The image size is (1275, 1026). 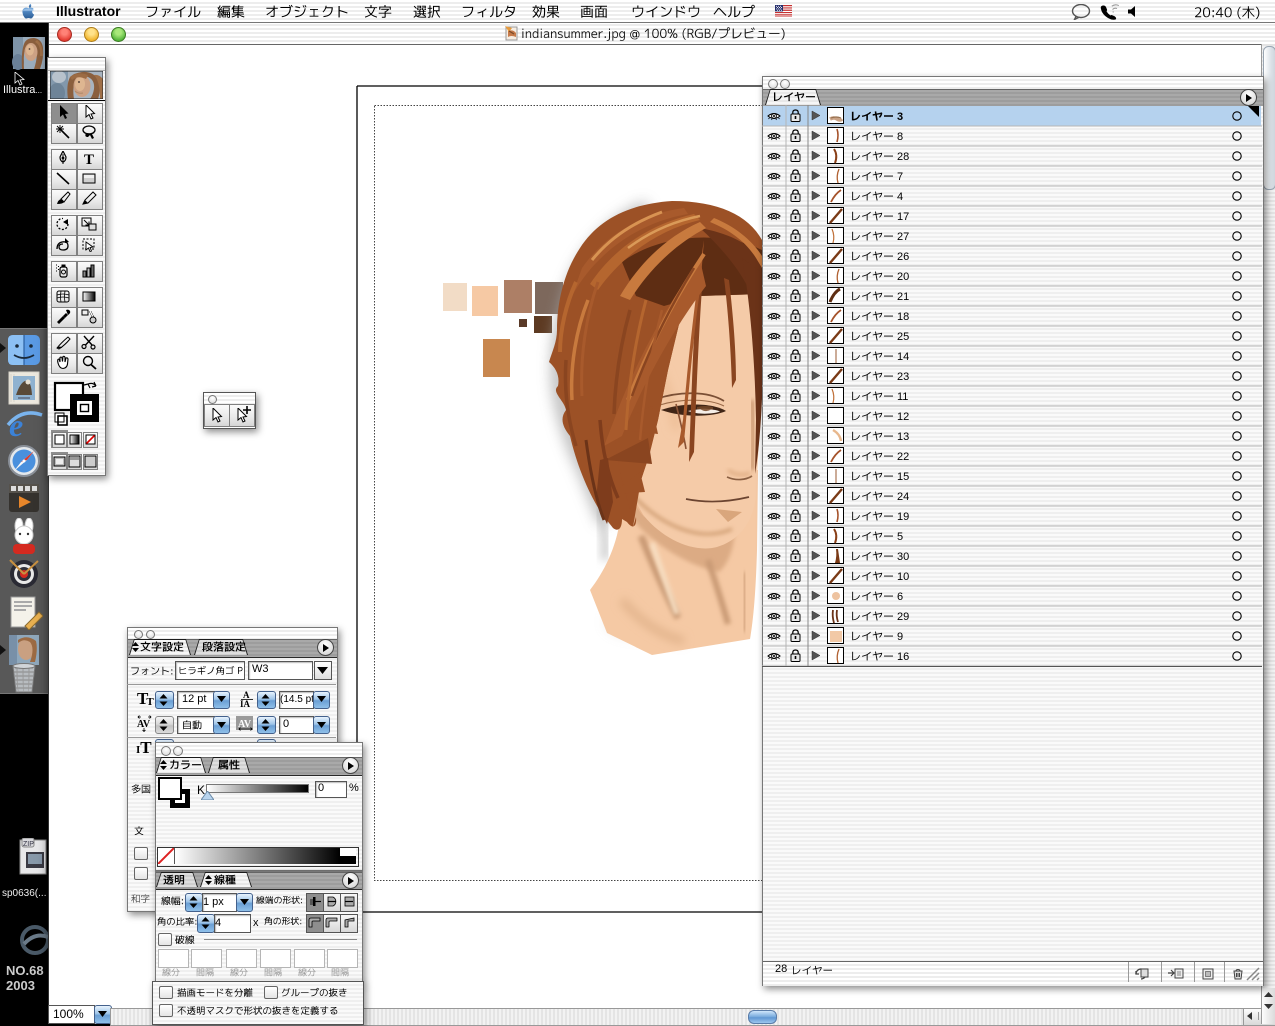 I want to click on svg-text: 25, so click(x=903, y=337).